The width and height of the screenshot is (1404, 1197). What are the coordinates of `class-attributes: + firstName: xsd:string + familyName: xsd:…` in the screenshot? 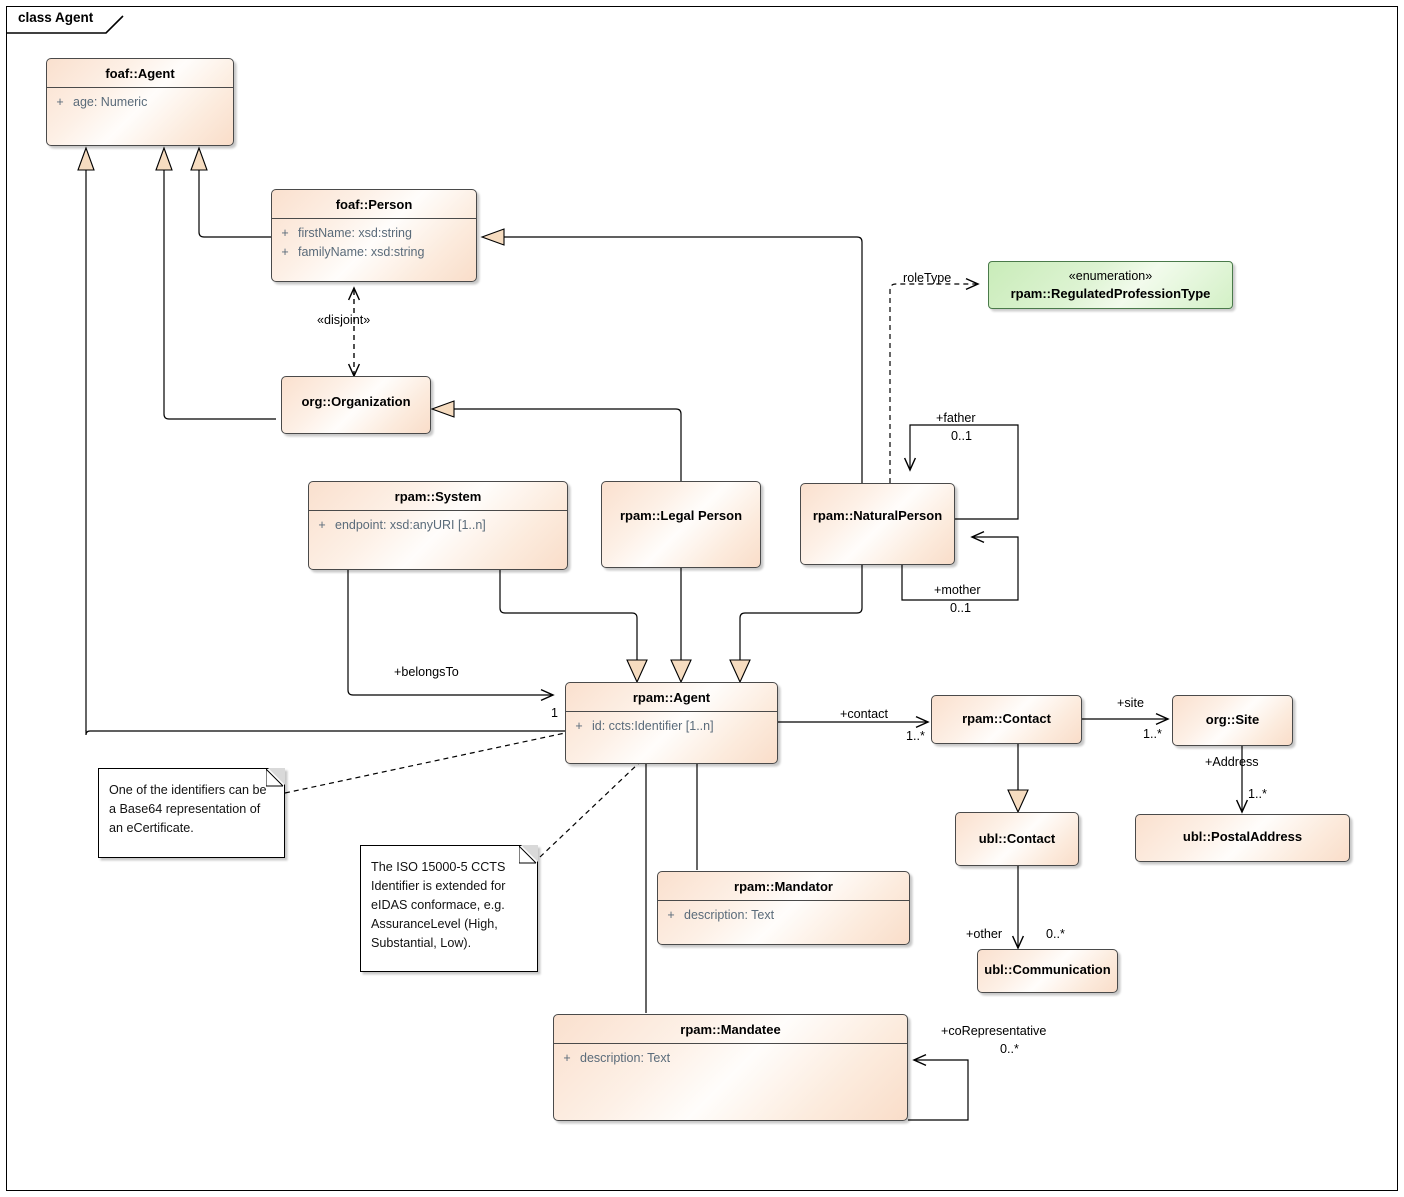 It's located at (374, 240).